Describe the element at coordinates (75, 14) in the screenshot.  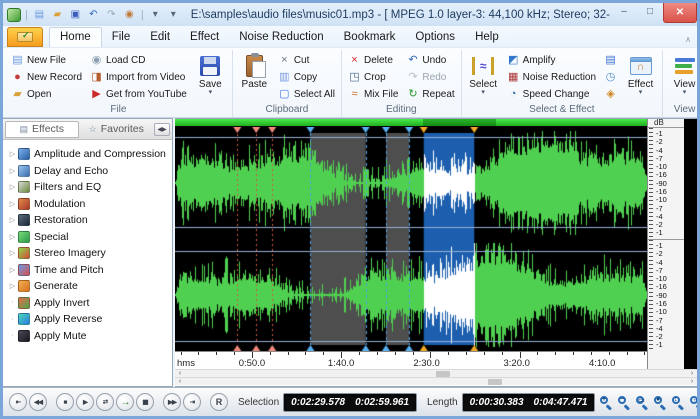
I see `save-icon: ▣` at that location.